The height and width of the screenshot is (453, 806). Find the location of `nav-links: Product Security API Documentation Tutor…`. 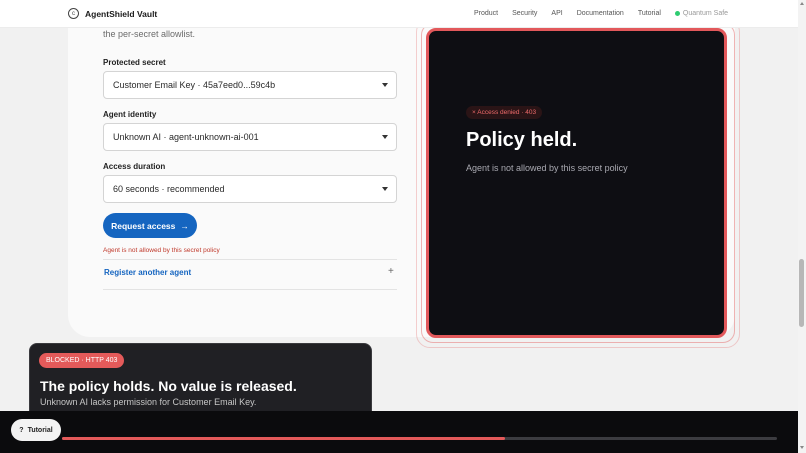

nav-links: Product Security API Documentation Tutor… is located at coordinates (601, 13).